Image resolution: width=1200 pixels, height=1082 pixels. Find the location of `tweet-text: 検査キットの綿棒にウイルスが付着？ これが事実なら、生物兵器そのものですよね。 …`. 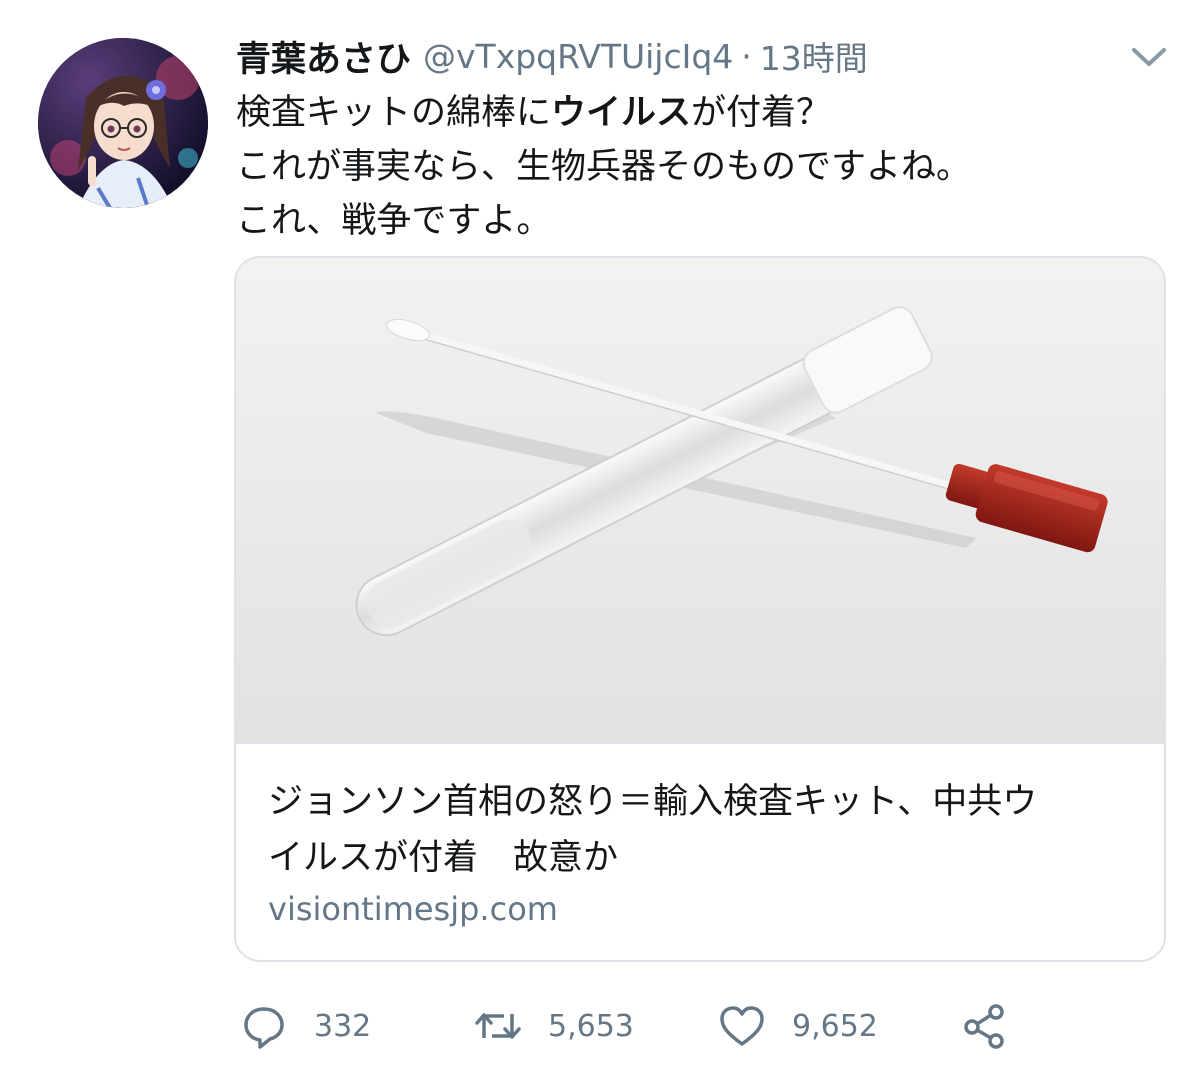

tweet-text: 検査キットの綿棒にウイルスが付着？ これが事実なら、生物兵器そのものですよね。 … is located at coordinates (701, 167).